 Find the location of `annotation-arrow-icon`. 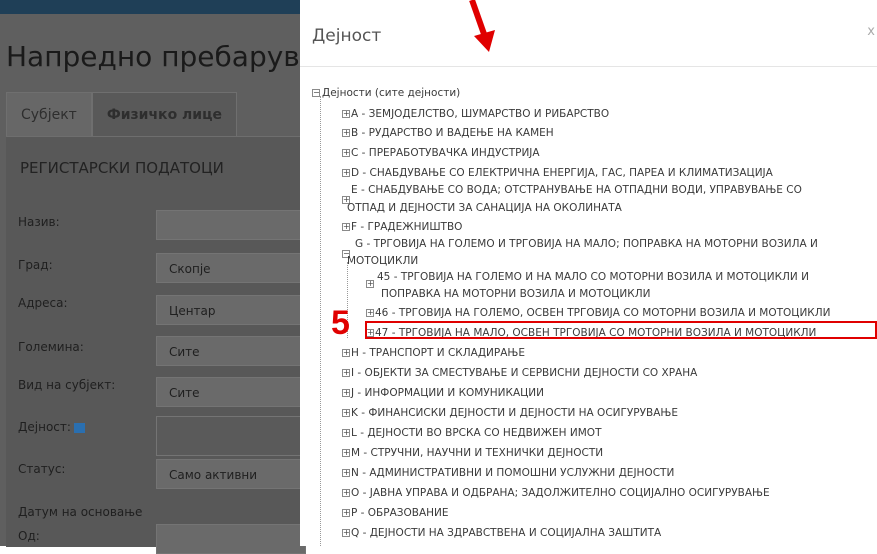

annotation-arrow-icon is located at coordinates (482, 26).